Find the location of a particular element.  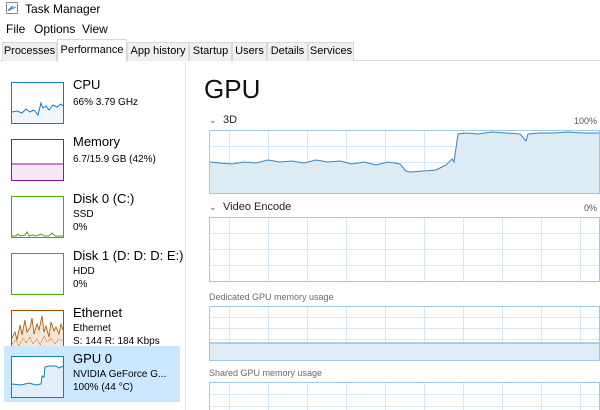

sidebar-item-usage: 100% (44 °C) is located at coordinates (103, 387).